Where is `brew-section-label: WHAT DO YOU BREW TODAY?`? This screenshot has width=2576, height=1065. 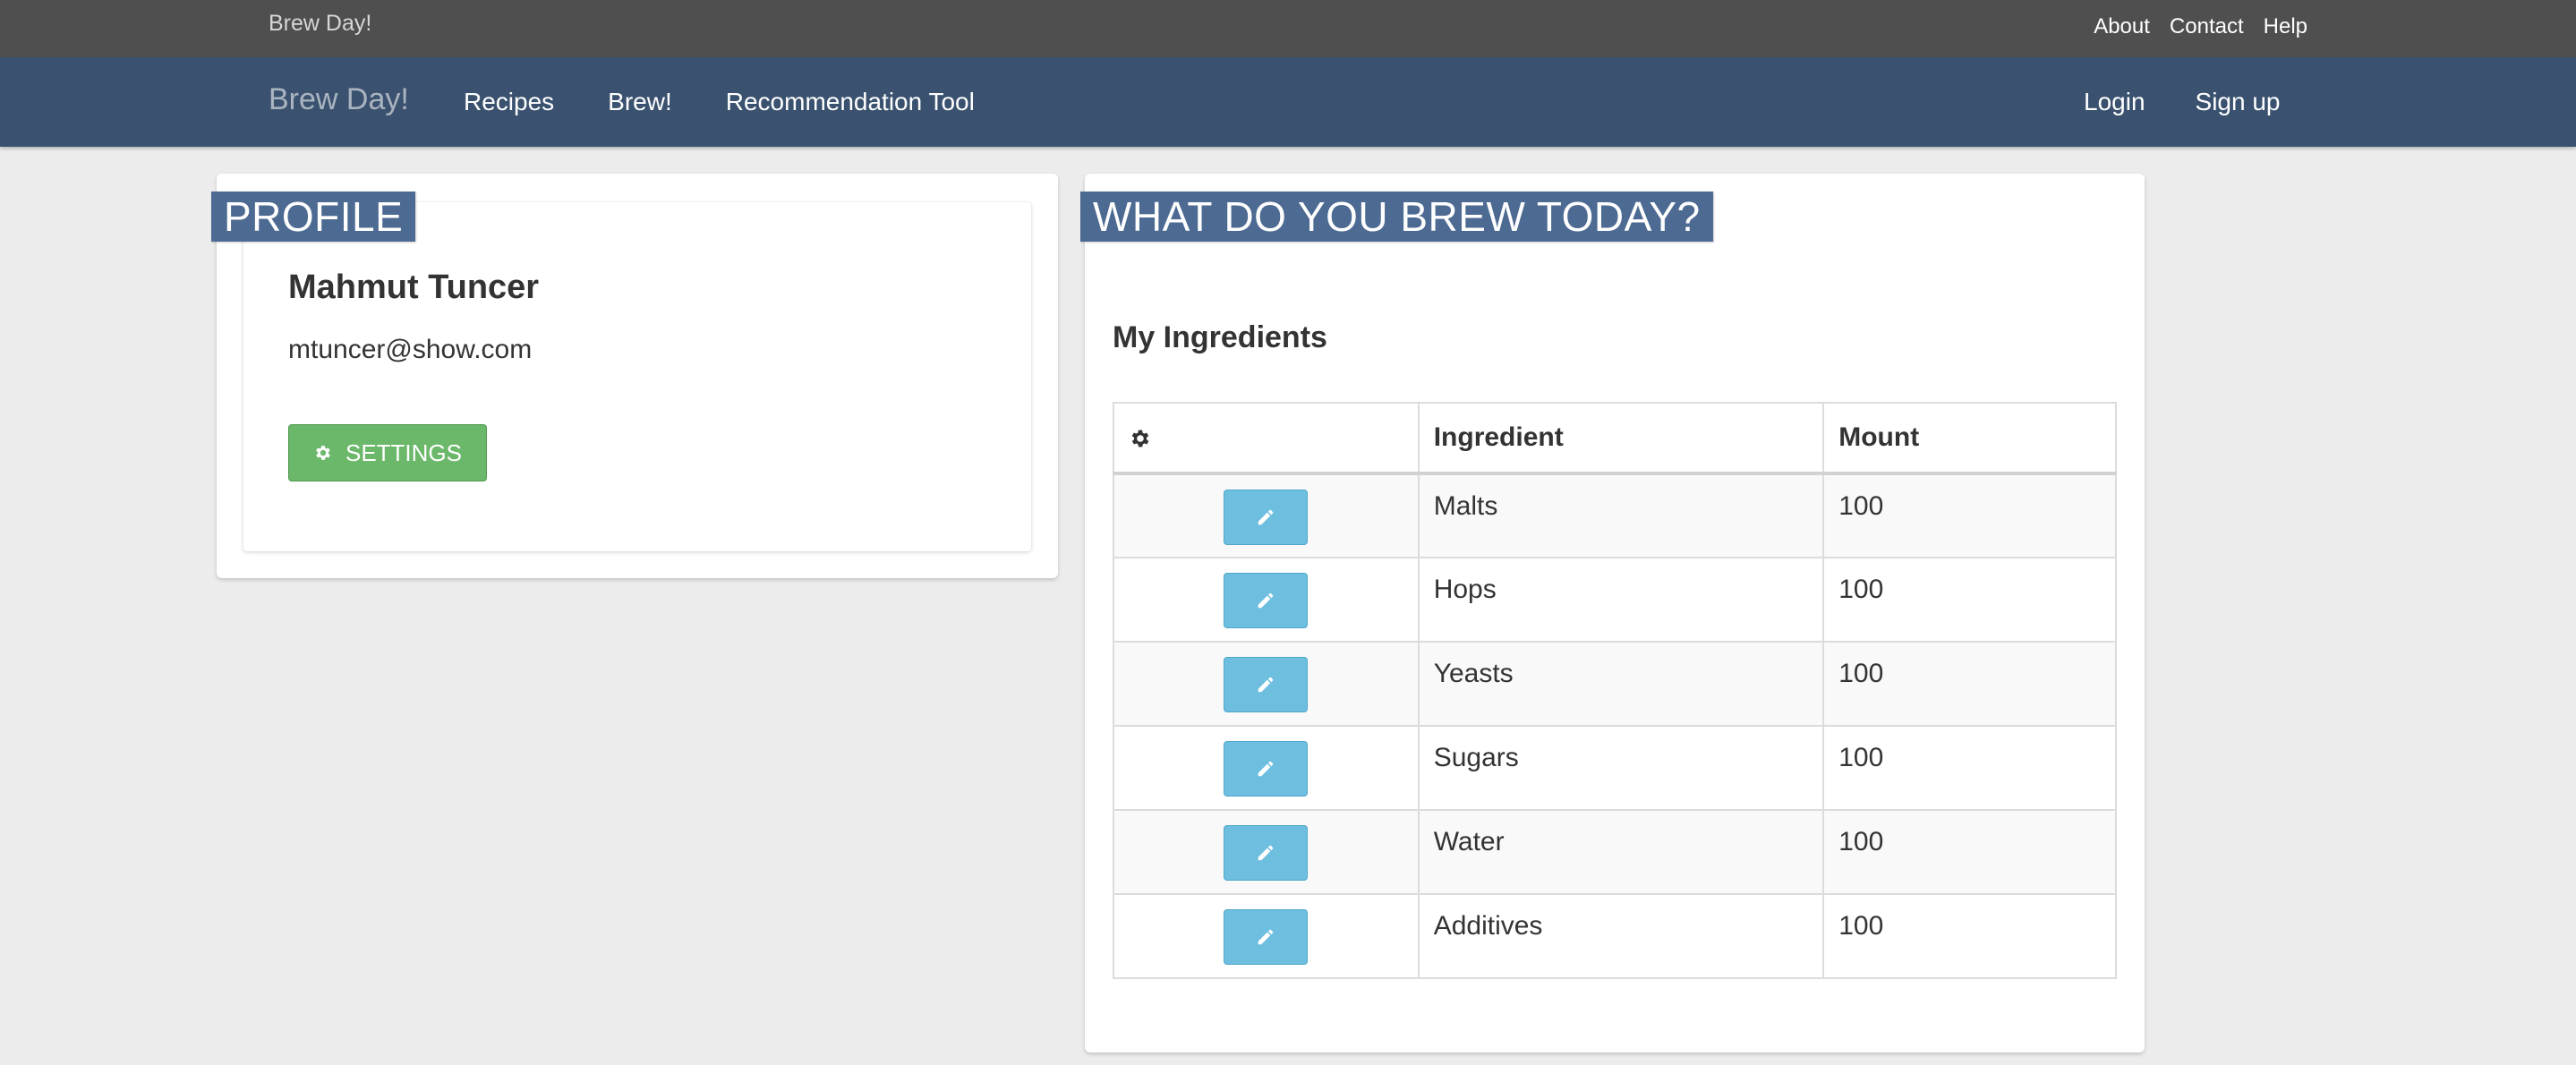 brew-section-label: WHAT DO YOU BREW TODAY? is located at coordinates (1396, 217).